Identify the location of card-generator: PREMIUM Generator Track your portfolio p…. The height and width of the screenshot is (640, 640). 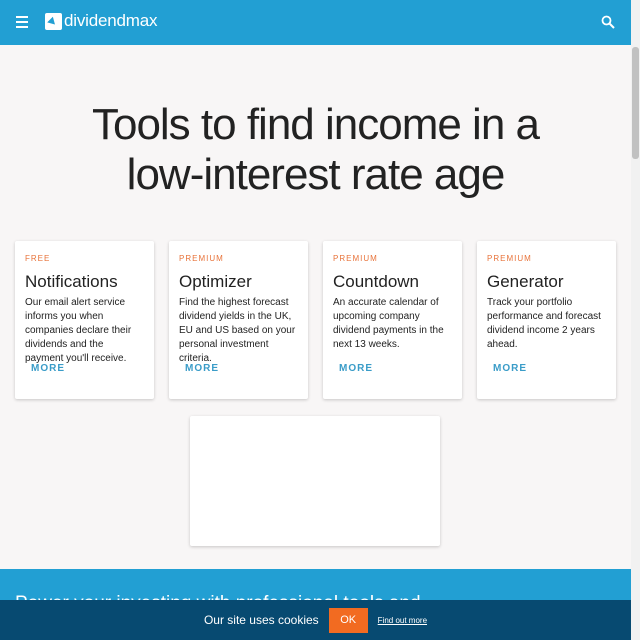
(546, 320).